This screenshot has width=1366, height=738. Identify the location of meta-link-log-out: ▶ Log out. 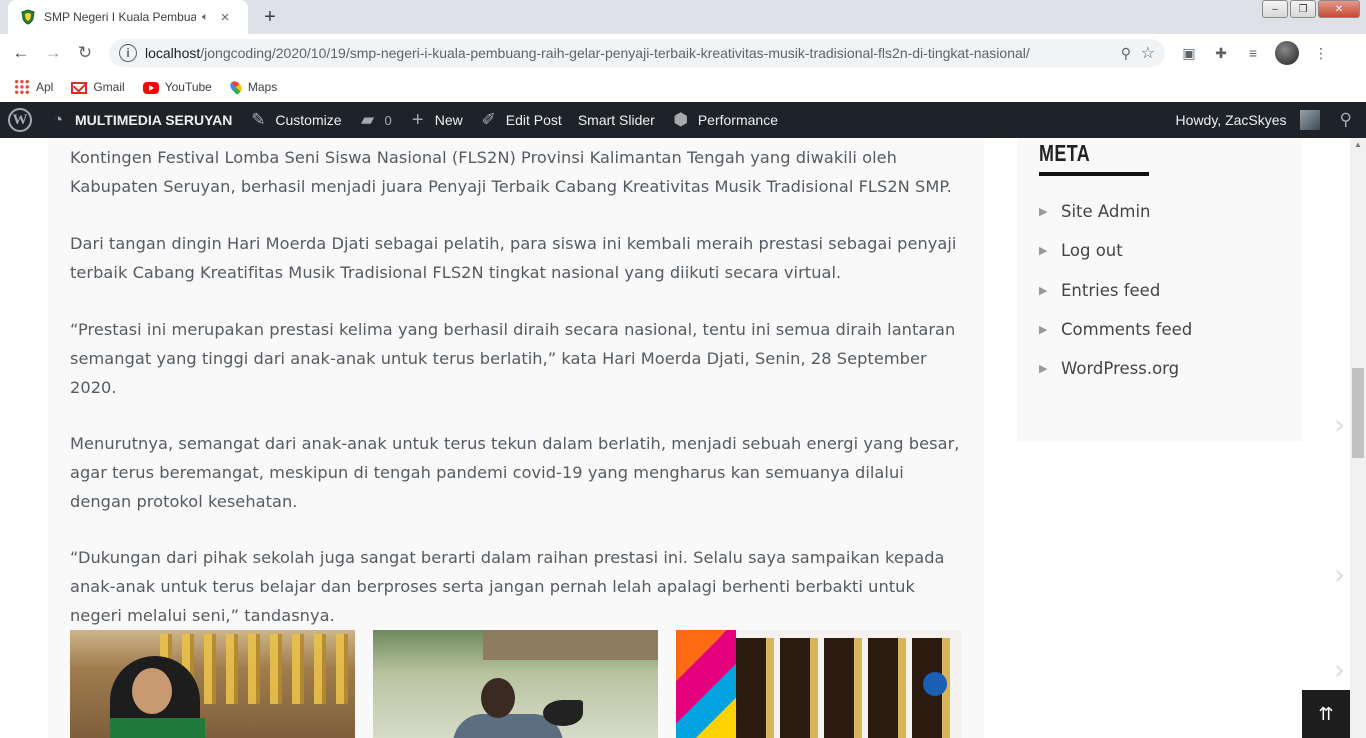
(1115, 250).